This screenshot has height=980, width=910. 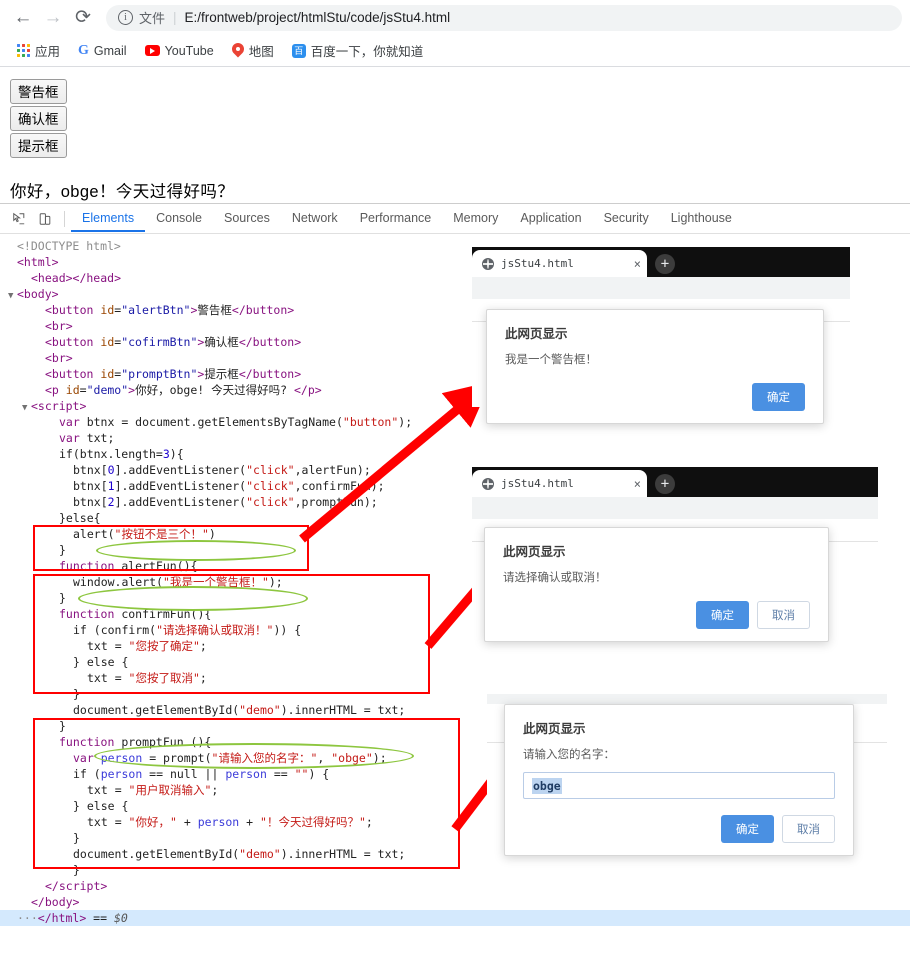 What do you see at coordinates (298, 50) in the screenshot?
I see `baidu-icon: 百` at bounding box center [298, 50].